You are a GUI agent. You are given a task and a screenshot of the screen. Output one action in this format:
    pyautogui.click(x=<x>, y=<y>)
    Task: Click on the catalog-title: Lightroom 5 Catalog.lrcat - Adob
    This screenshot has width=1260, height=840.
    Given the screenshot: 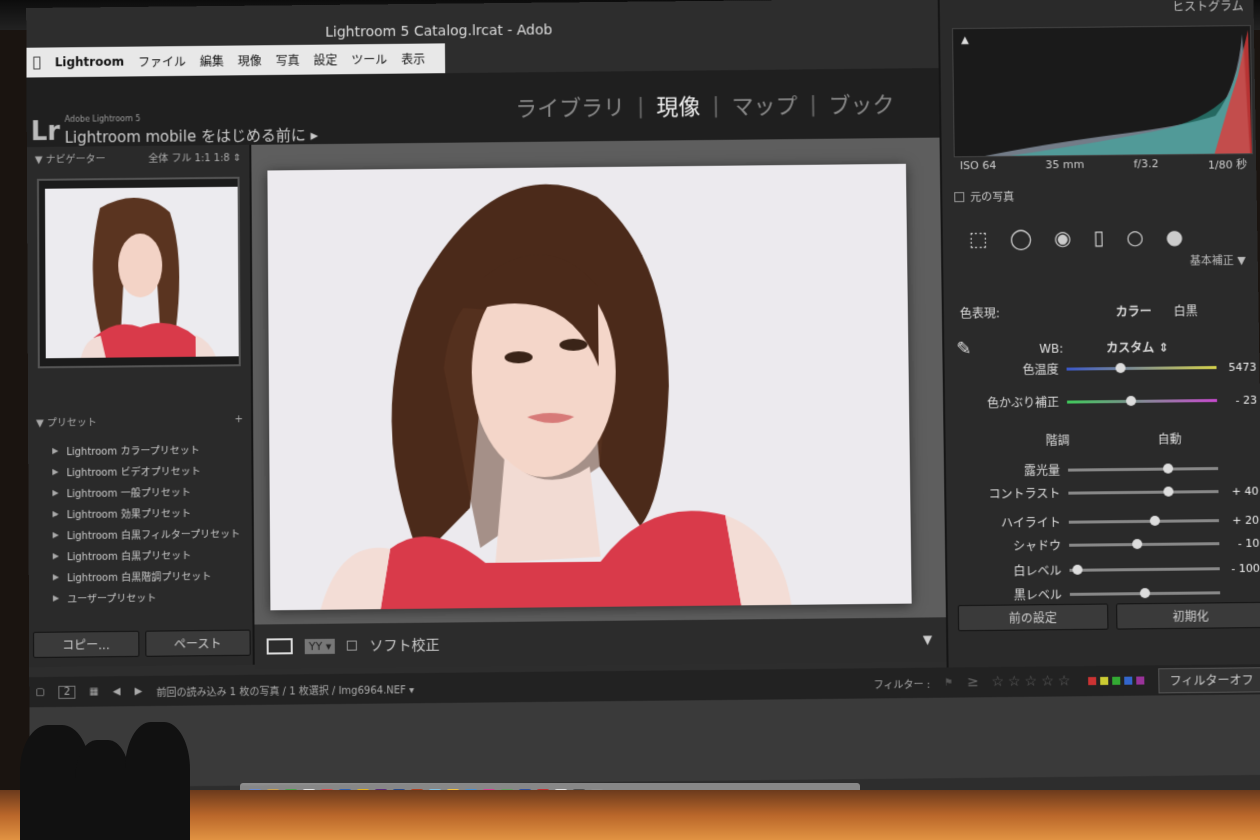 What is the action you would take?
    pyautogui.click(x=439, y=31)
    